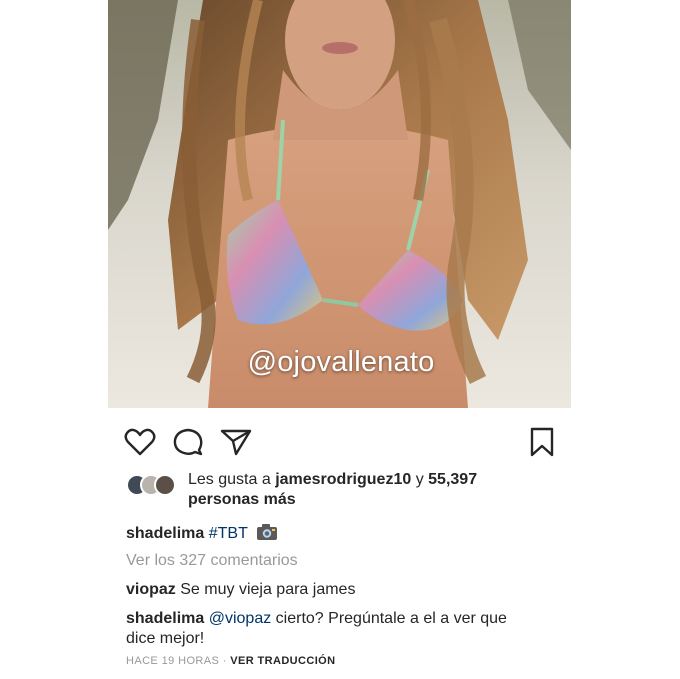 The image size is (680, 679). Describe the element at coordinates (339, 438) in the screenshot. I see `action-bar` at that location.